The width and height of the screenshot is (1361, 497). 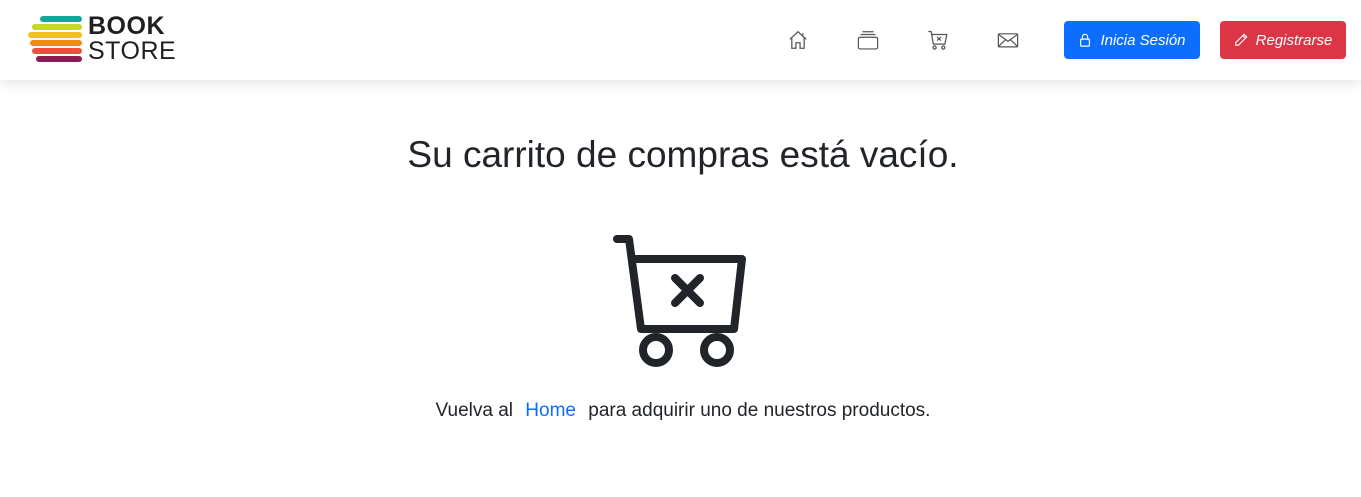 What do you see at coordinates (683, 154) in the screenshot?
I see `page-title: Su carrito de compras está vacío.` at bounding box center [683, 154].